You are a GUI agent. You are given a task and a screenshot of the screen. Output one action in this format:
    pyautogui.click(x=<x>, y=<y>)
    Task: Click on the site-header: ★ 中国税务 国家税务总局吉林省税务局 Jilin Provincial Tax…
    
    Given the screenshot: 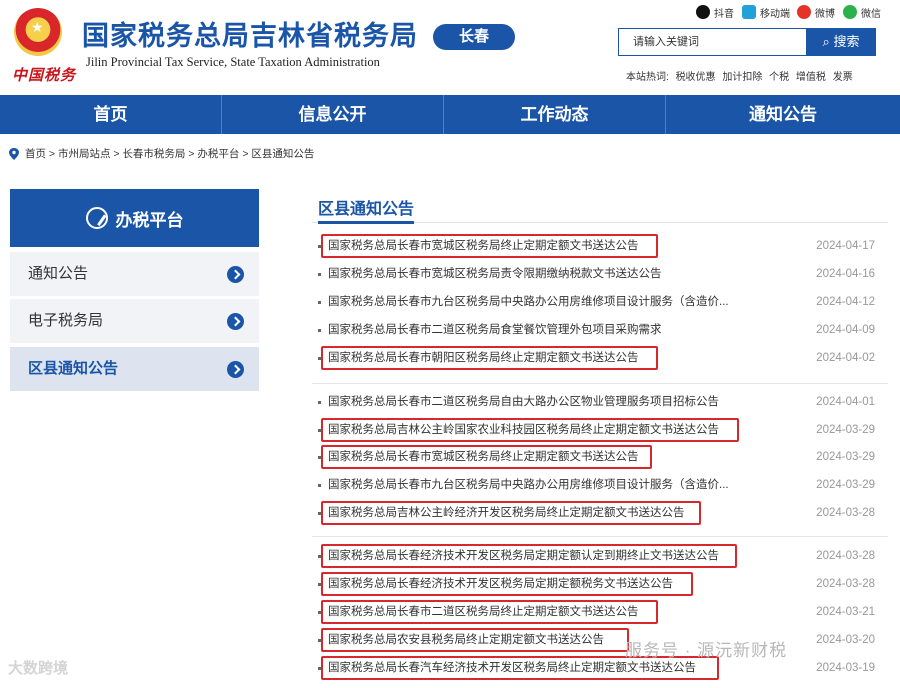 What is the action you would take?
    pyautogui.click(x=450, y=47)
    